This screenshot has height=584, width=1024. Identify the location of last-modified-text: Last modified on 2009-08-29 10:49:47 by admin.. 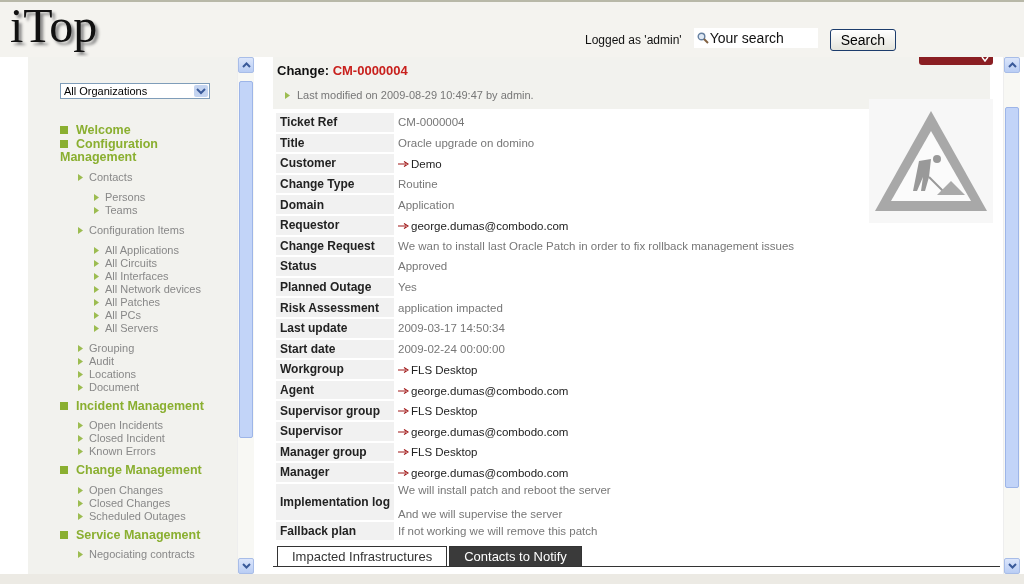
(415, 95).